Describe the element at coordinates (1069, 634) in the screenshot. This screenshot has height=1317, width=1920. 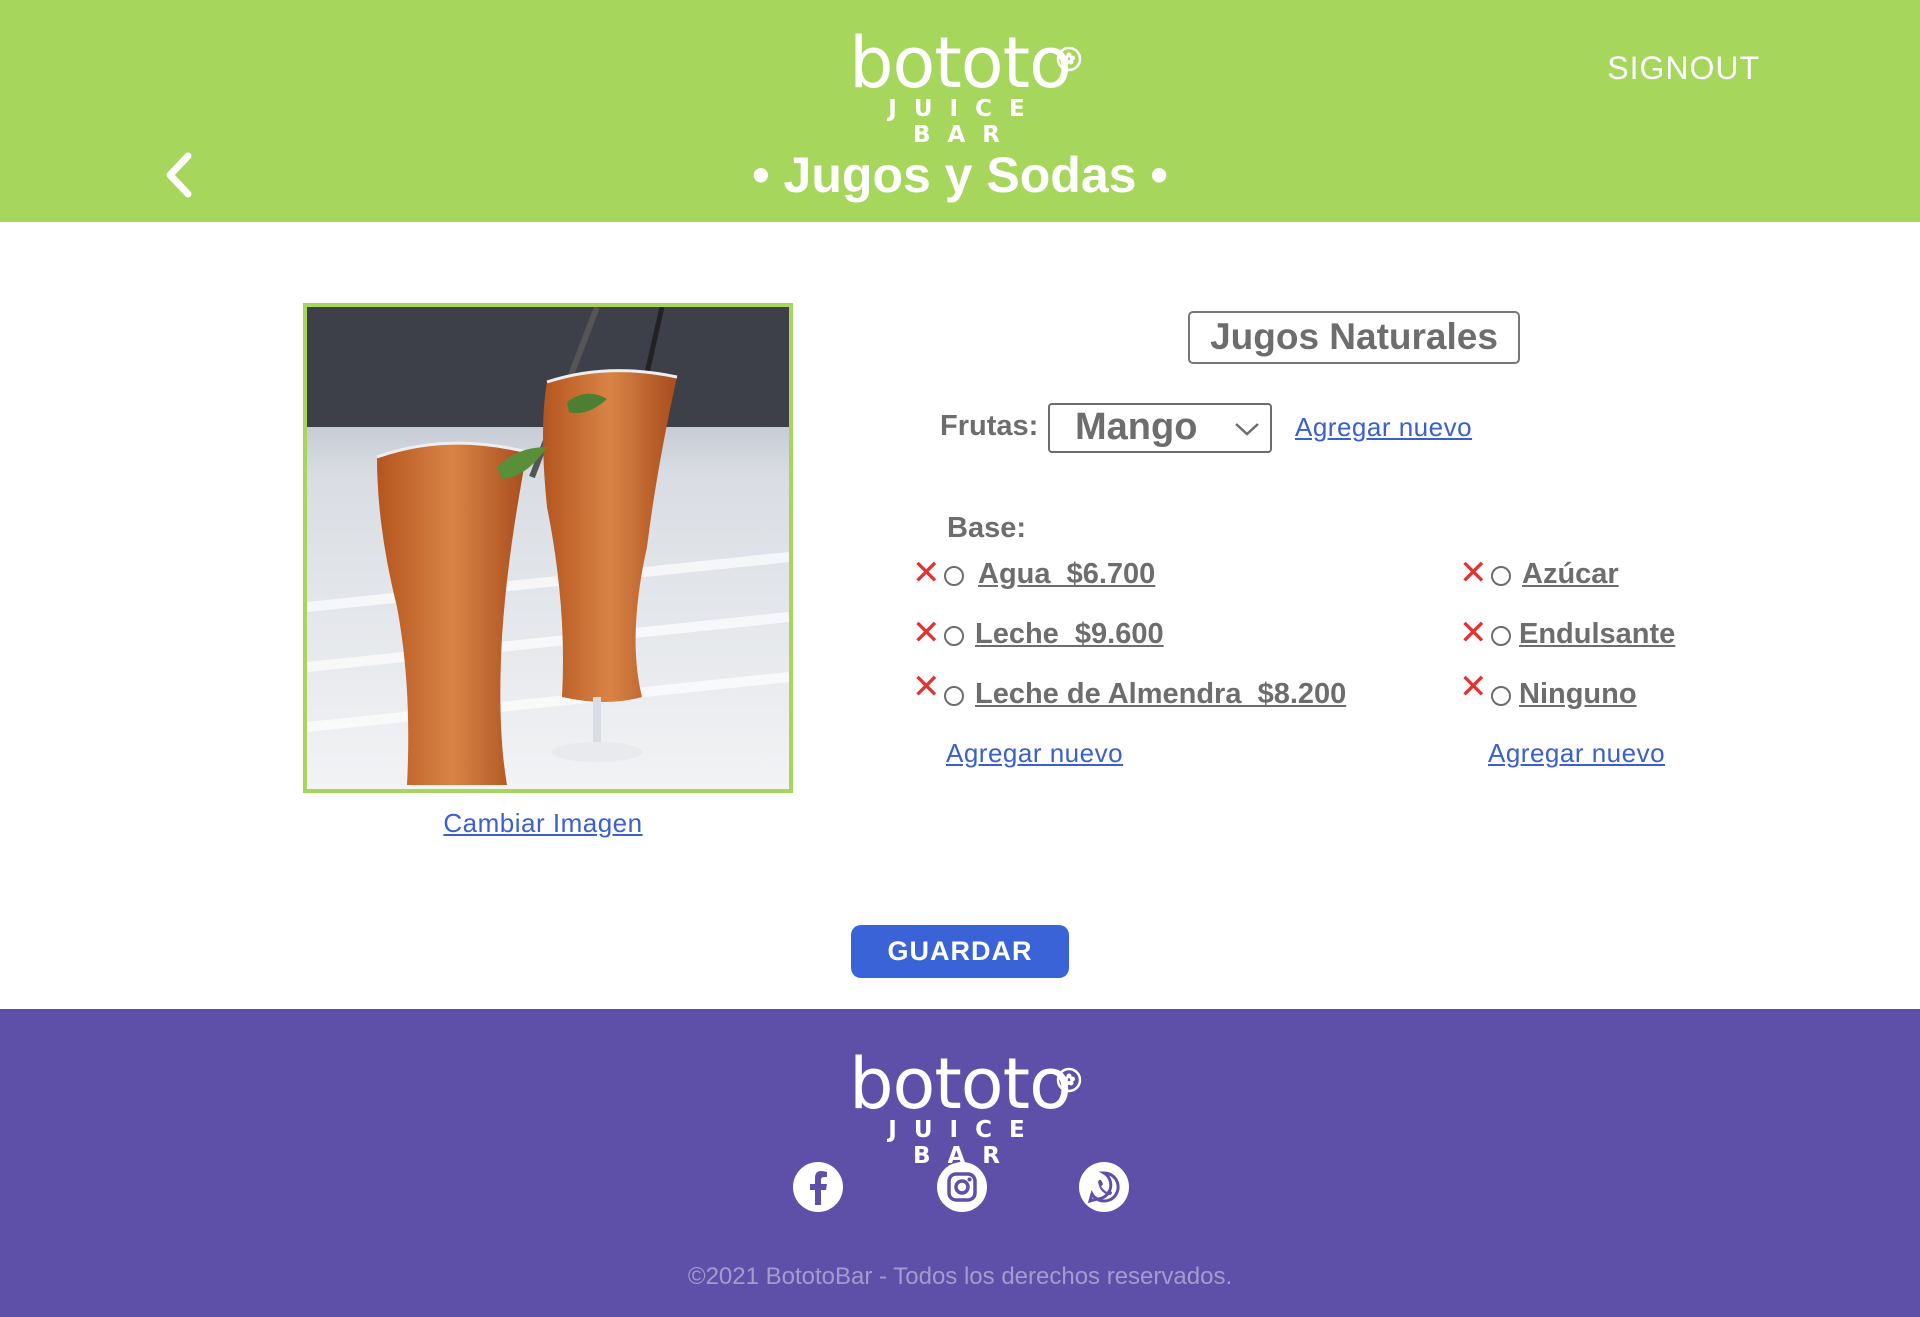
I see `base-option-label: Leche $9.600` at that location.